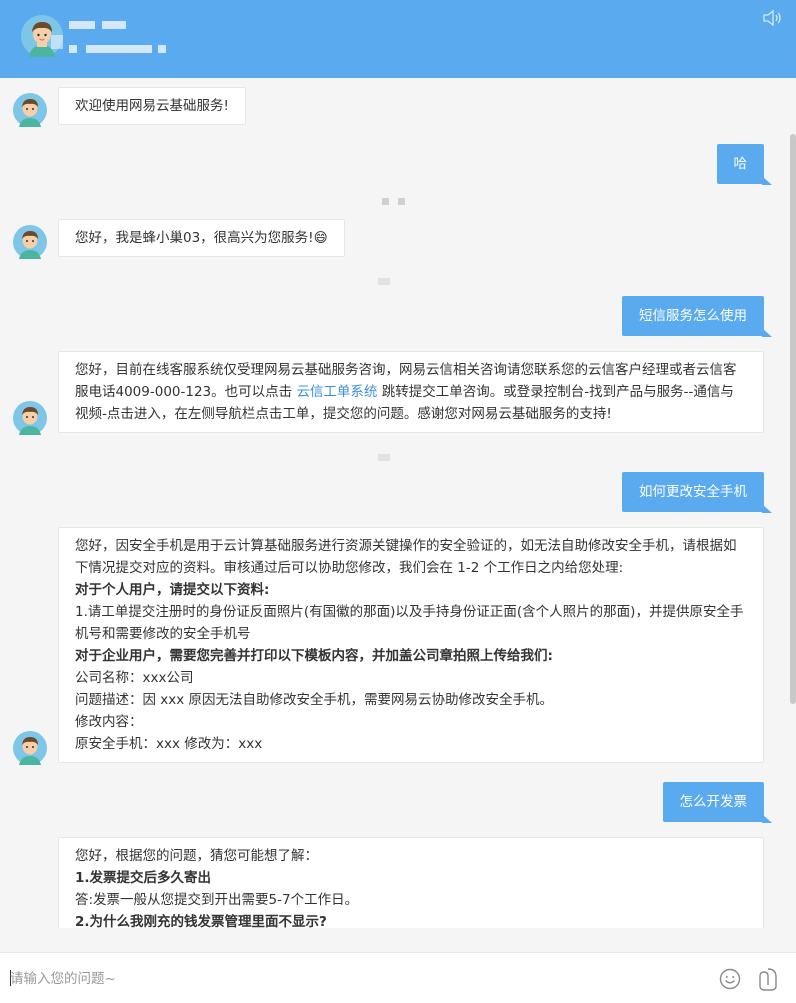  What do you see at coordinates (169, 744) in the screenshot?
I see `message-text: 原安全手机：xxx 修改为：xxx` at bounding box center [169, 744].